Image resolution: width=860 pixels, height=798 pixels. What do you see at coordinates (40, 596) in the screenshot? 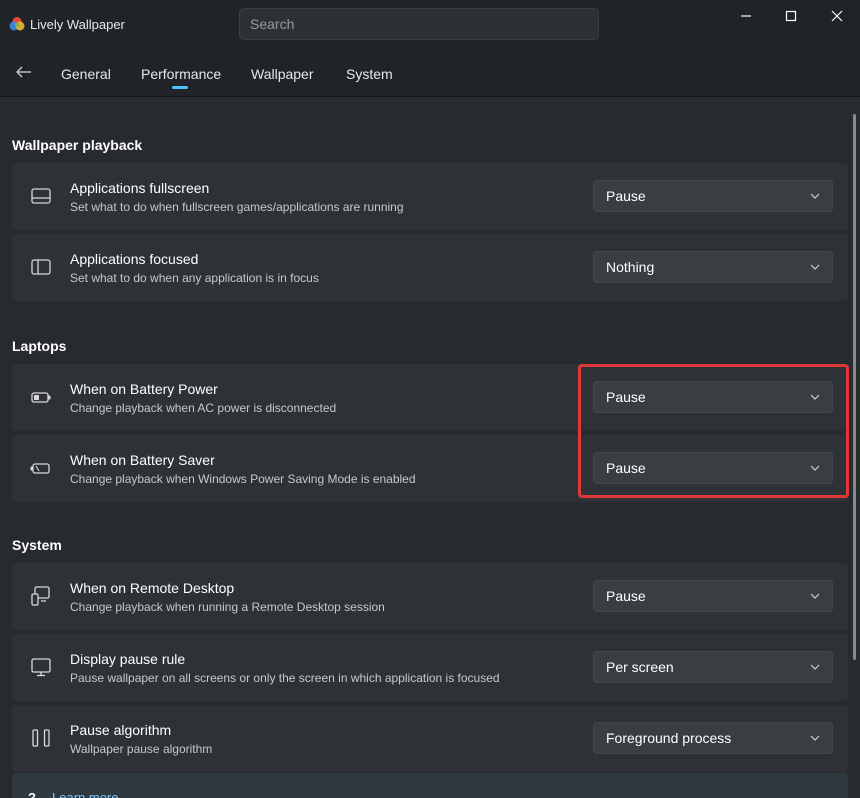
I see `remote-desktop-icon` at bounding box center [40, 596].